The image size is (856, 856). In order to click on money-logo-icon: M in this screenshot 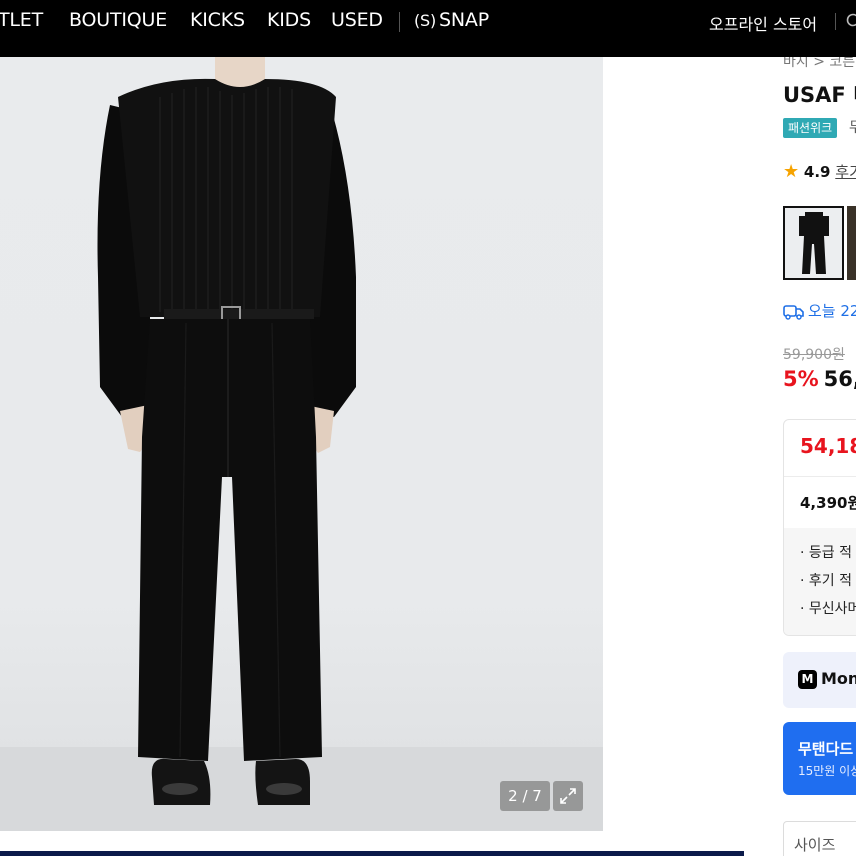, I will do `click(807, 679)`.